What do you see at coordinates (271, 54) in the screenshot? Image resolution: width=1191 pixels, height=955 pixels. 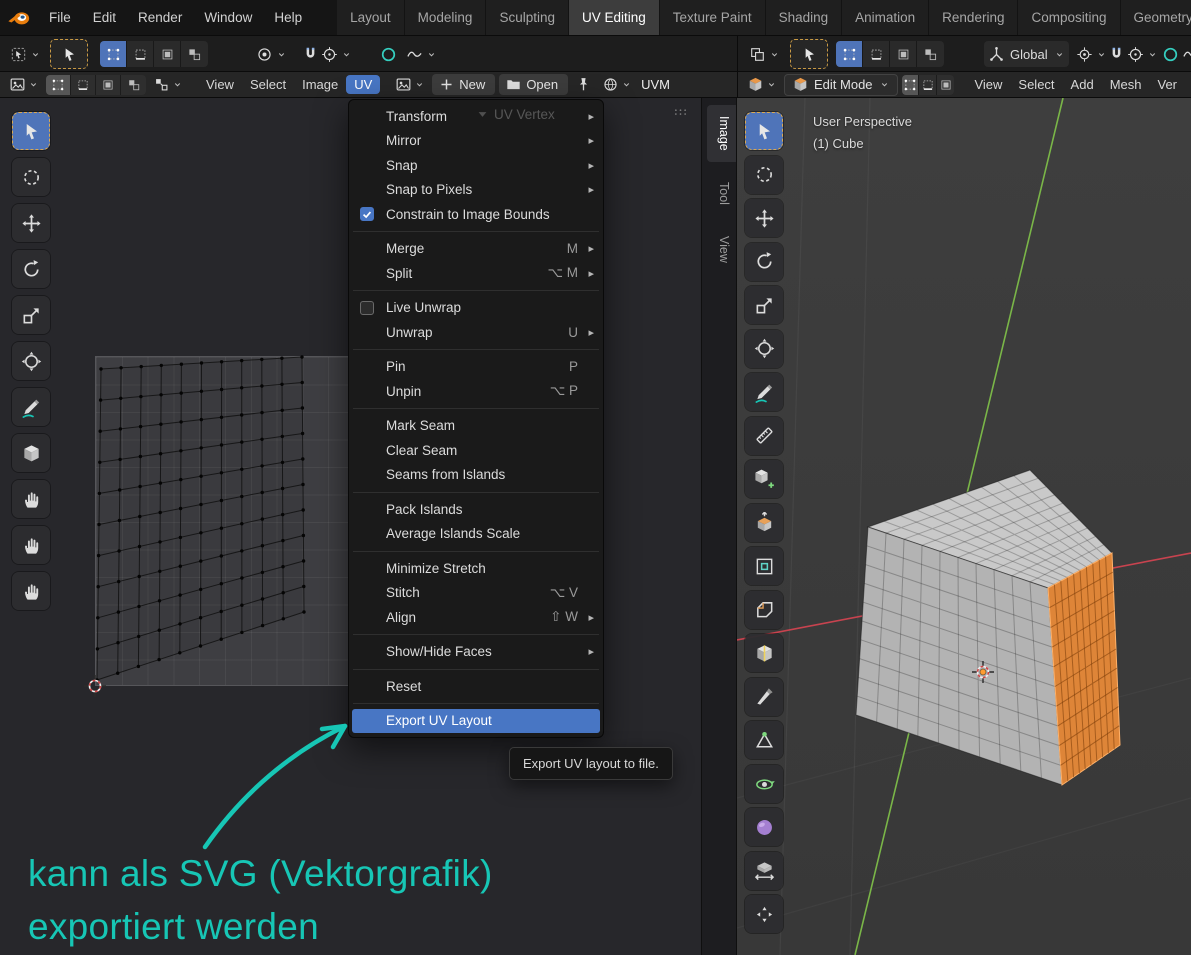 I see `proportional-editing-dropdown` at bounding box center [271, 54].